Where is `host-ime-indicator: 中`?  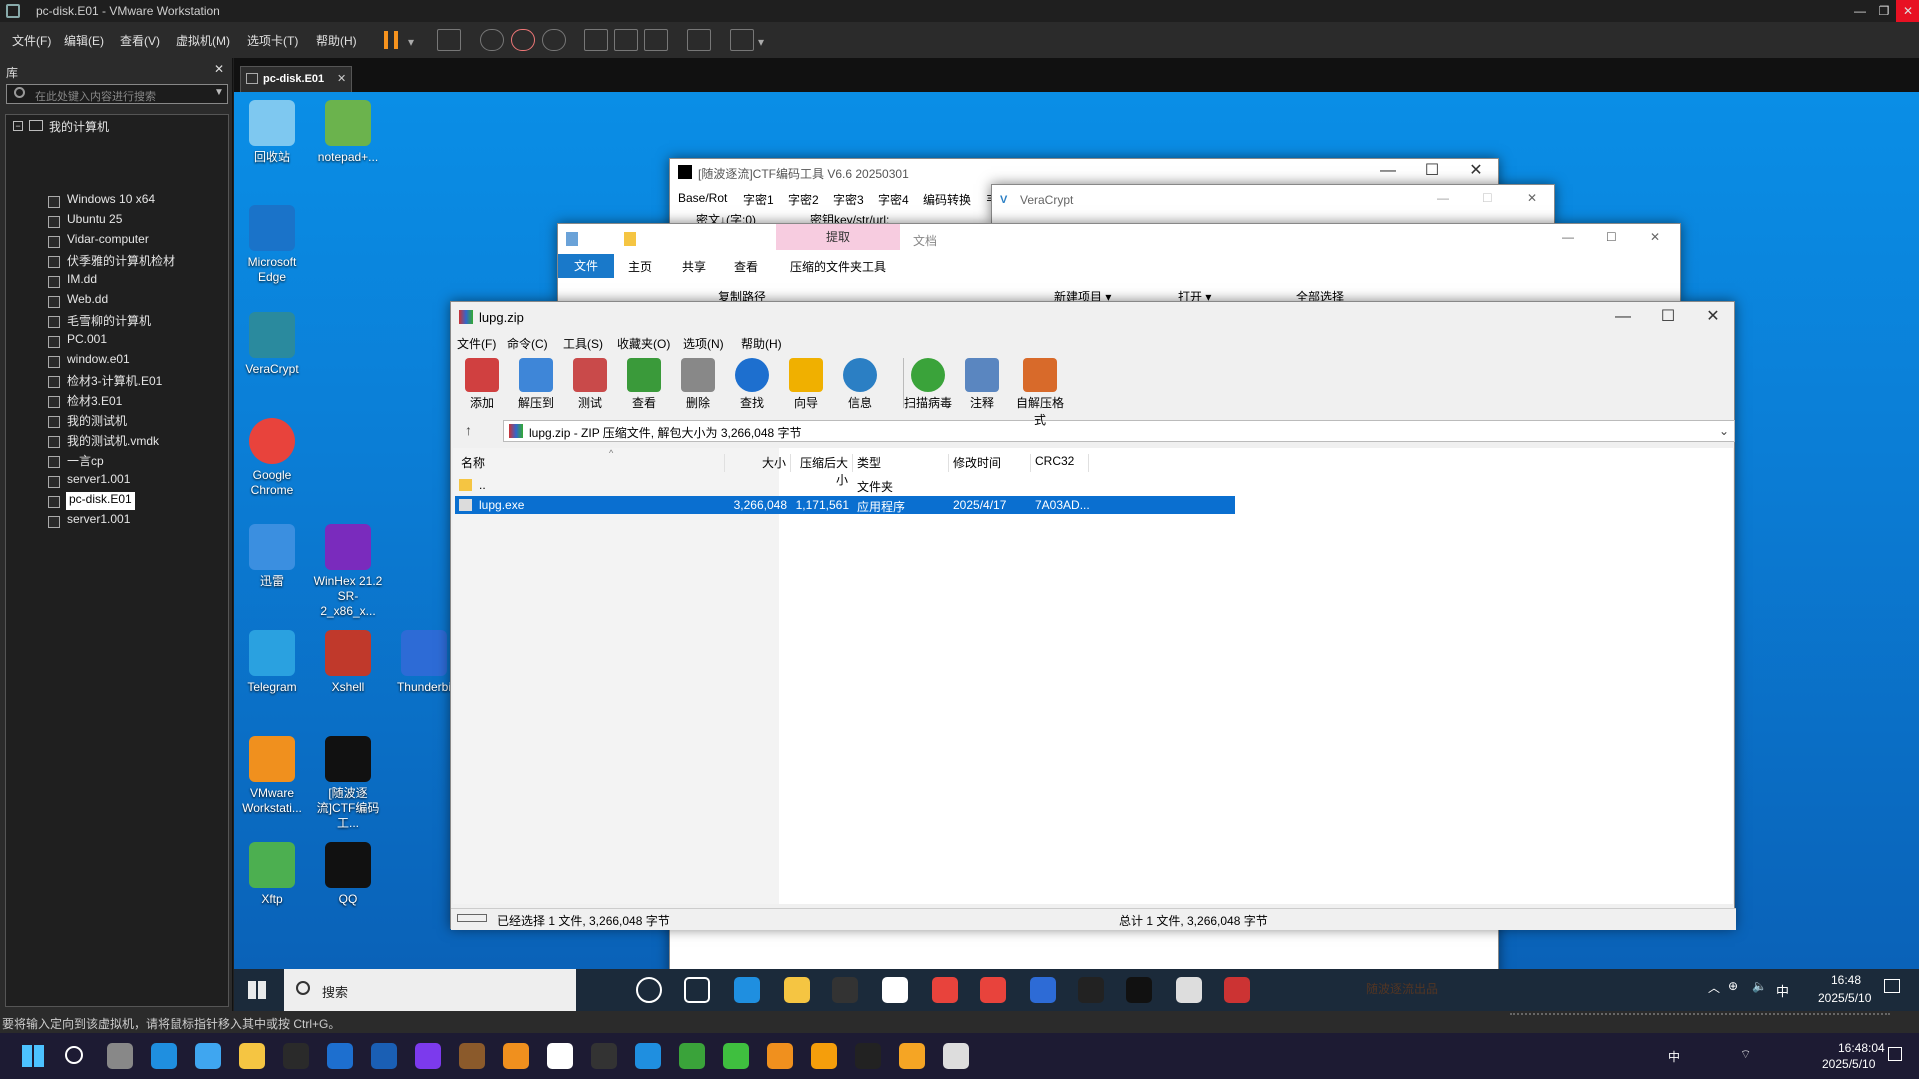 host-ime-indicator: 中 is located at coordinates (1674, 1056).